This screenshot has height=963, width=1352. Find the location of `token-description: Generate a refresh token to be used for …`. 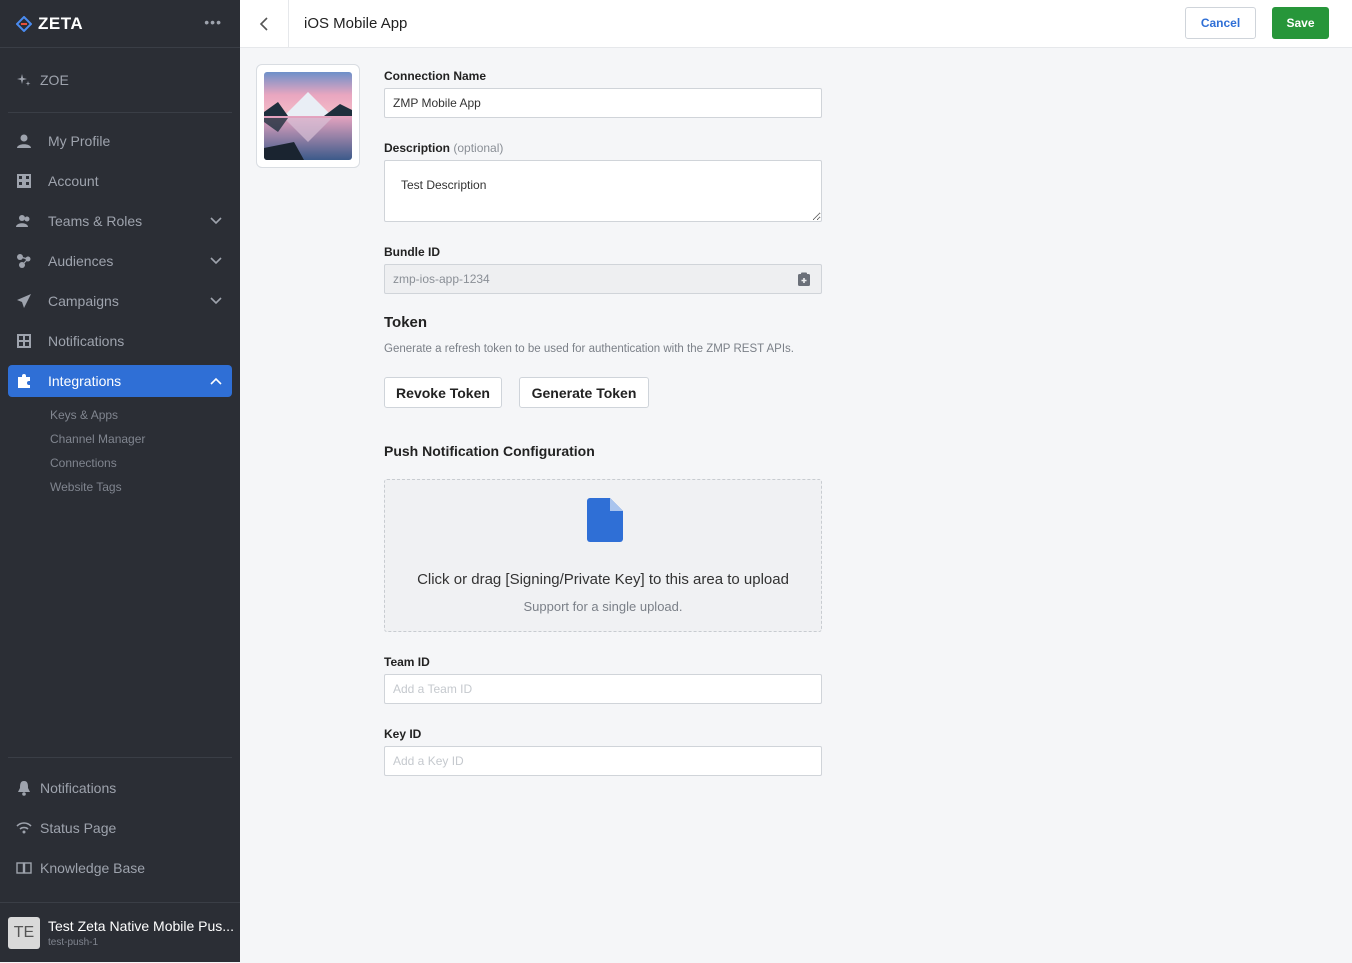

token-description: Generate a refresh token to be used for … is located at coordinates (589, 349).